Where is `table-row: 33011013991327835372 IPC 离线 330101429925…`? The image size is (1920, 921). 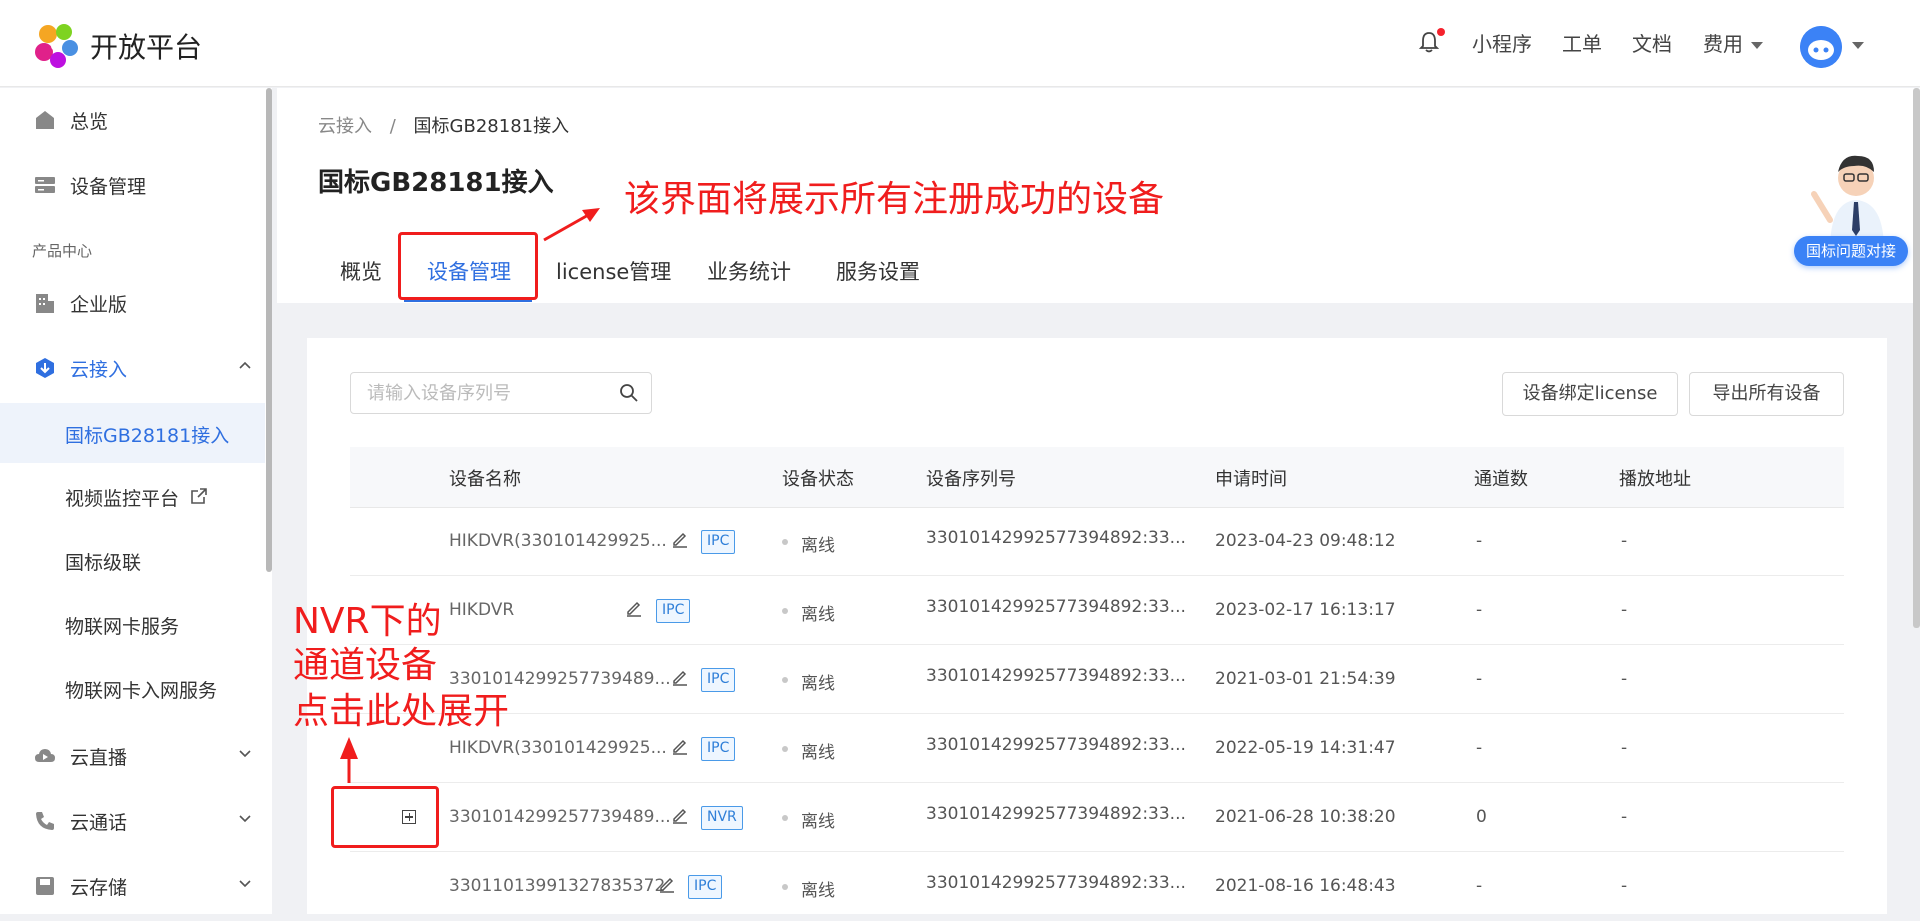
table-row: 33011013991327835372 IPC 离线 330101429925… is located at coordinates (1097, 887).